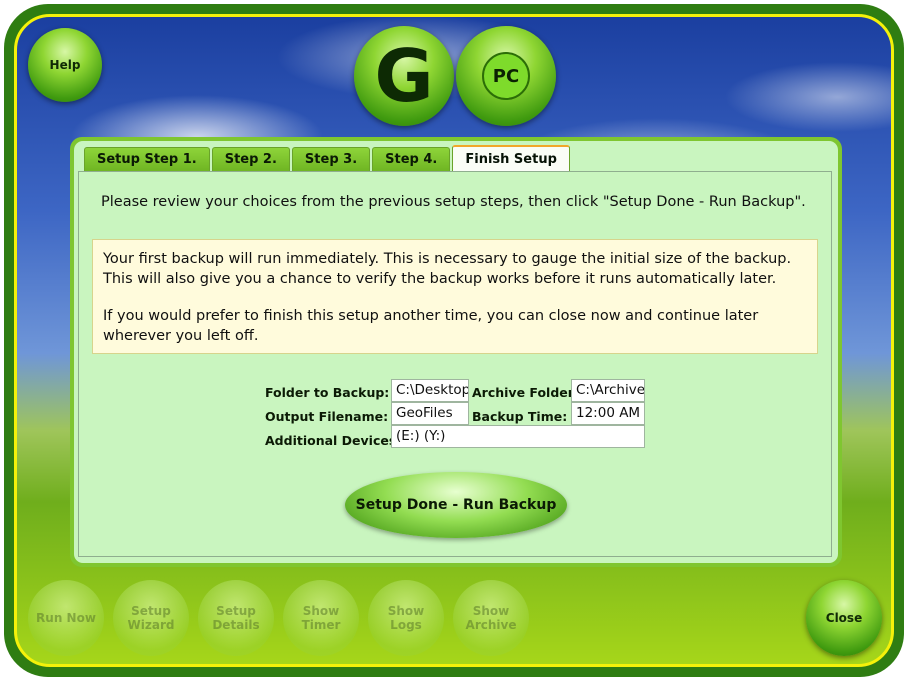  I want to click on show-logs-button: Show Logs, so click(406, 618).